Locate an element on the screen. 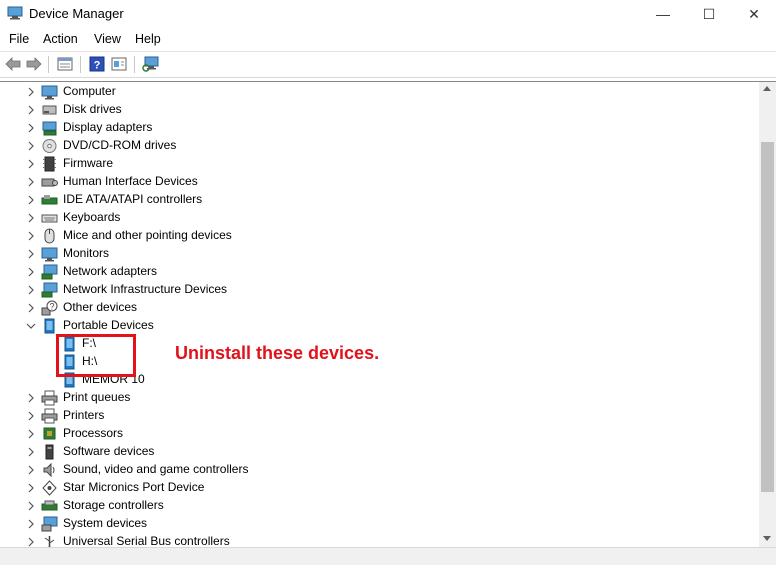 This screenshot has height=565, width=776. tree-category-item: IDE ATA/ATAPI controllers is located at coordinates (380, 200).